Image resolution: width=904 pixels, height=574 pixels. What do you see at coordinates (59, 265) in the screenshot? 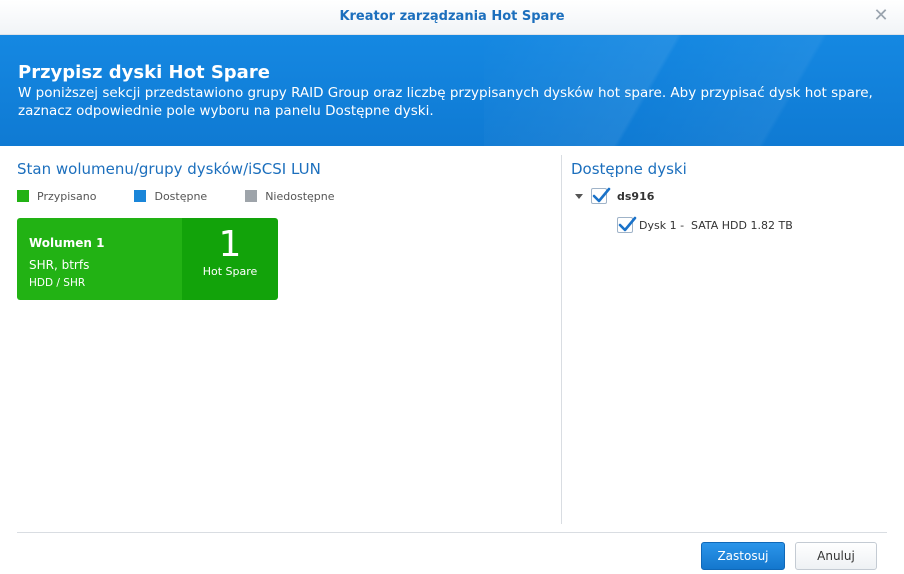
I see `volume-type: SHR, btrfs` at bounding box center [59, 265].